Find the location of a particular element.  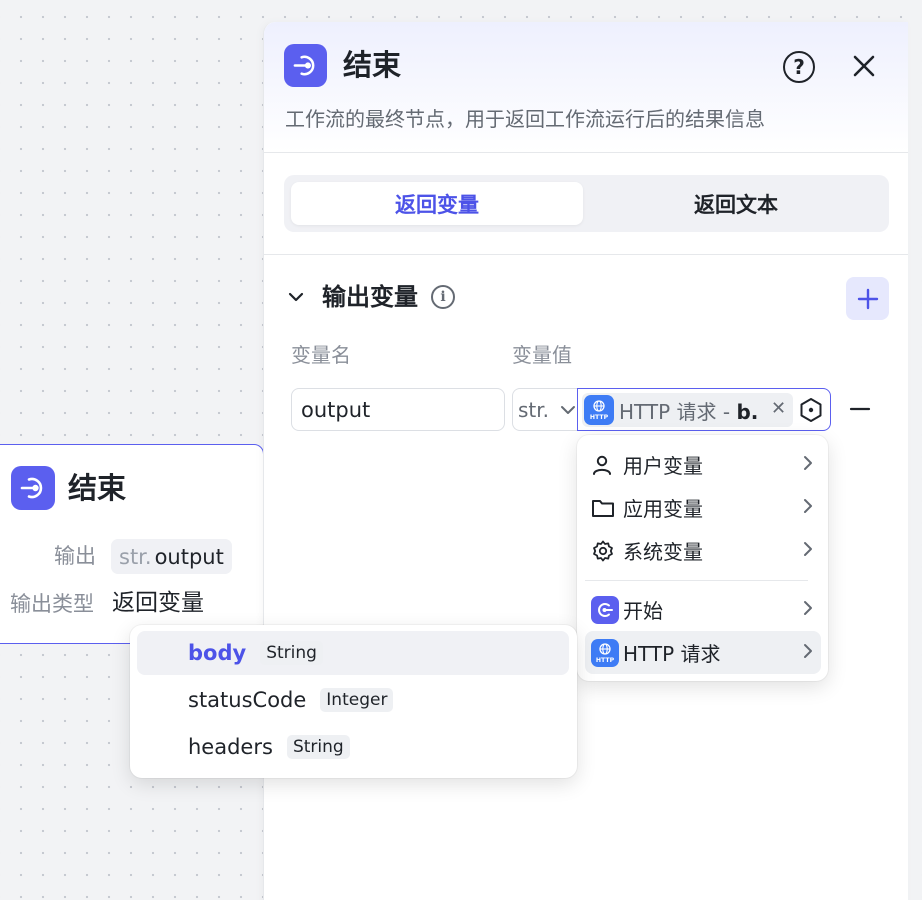

menu-item-app-variables: 应用变量 is located at coordinates (703, 507).